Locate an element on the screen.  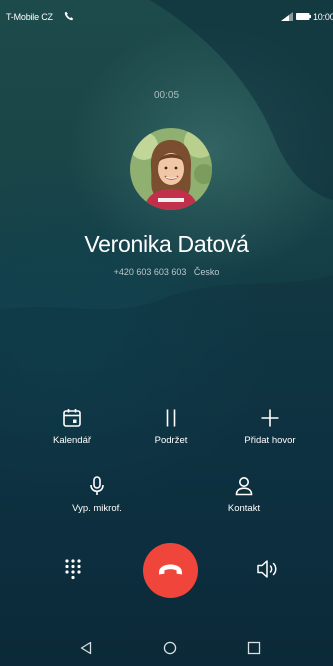
hold-button: Podržet is located at coordinates (171, 432).